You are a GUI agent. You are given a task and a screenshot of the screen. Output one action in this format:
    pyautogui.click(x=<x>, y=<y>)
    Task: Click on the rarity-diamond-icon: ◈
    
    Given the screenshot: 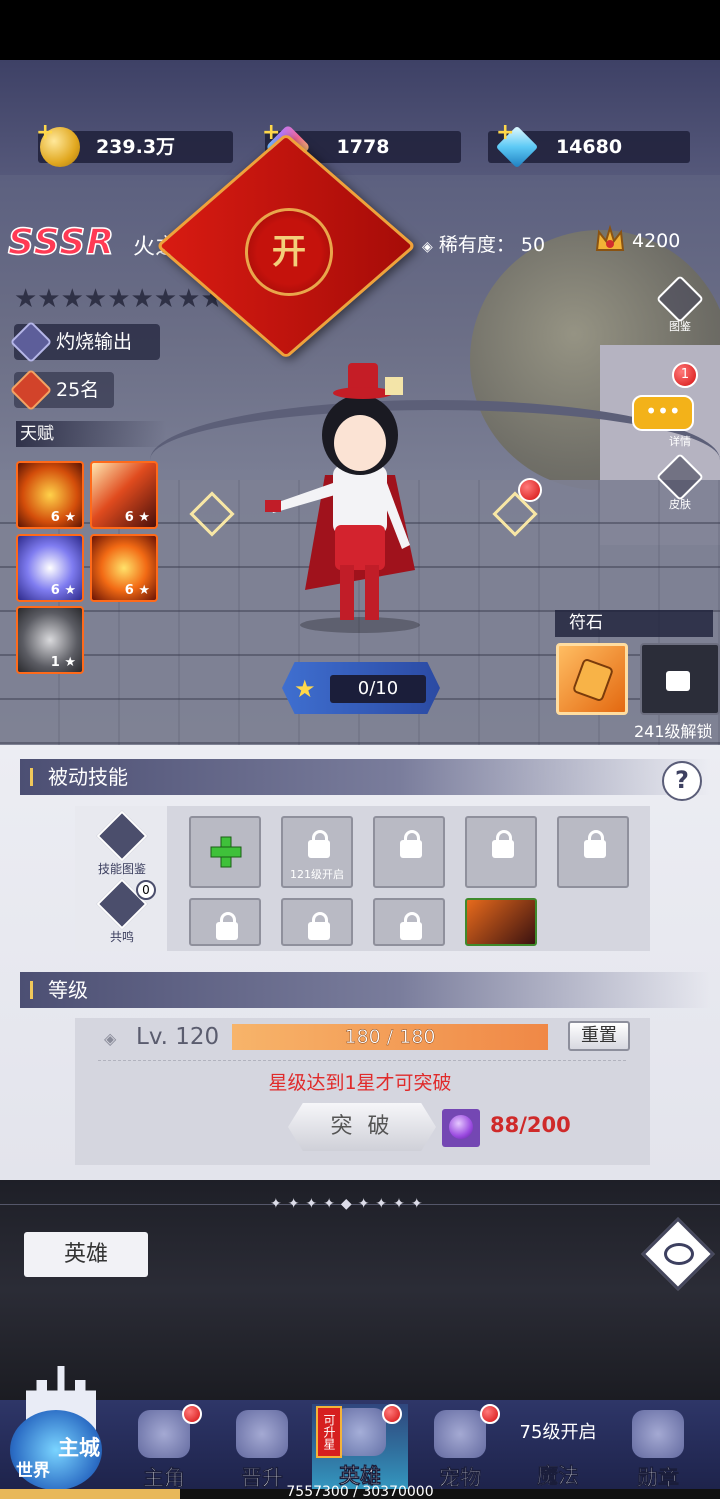 What is the action you would take?
    pyautogui.click(x=427, y=247)
    